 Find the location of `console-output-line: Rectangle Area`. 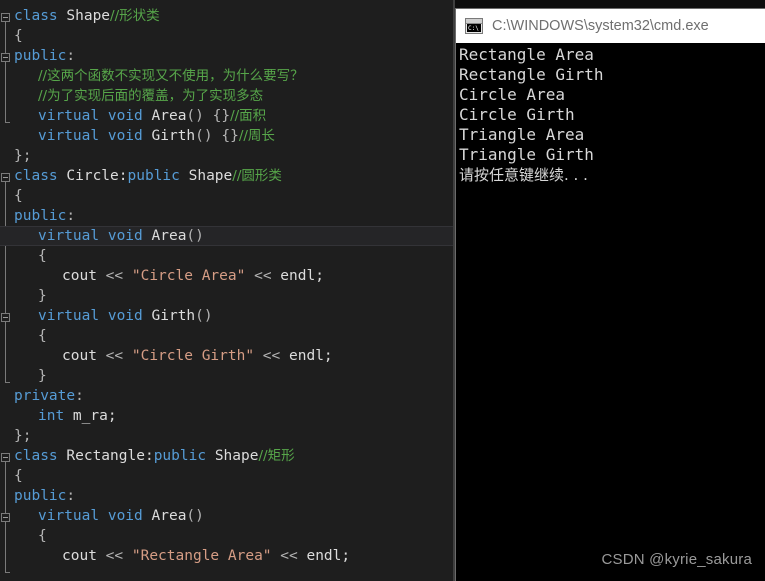

console-output-line: Rectangle Area is located at coordinates (526, 54).